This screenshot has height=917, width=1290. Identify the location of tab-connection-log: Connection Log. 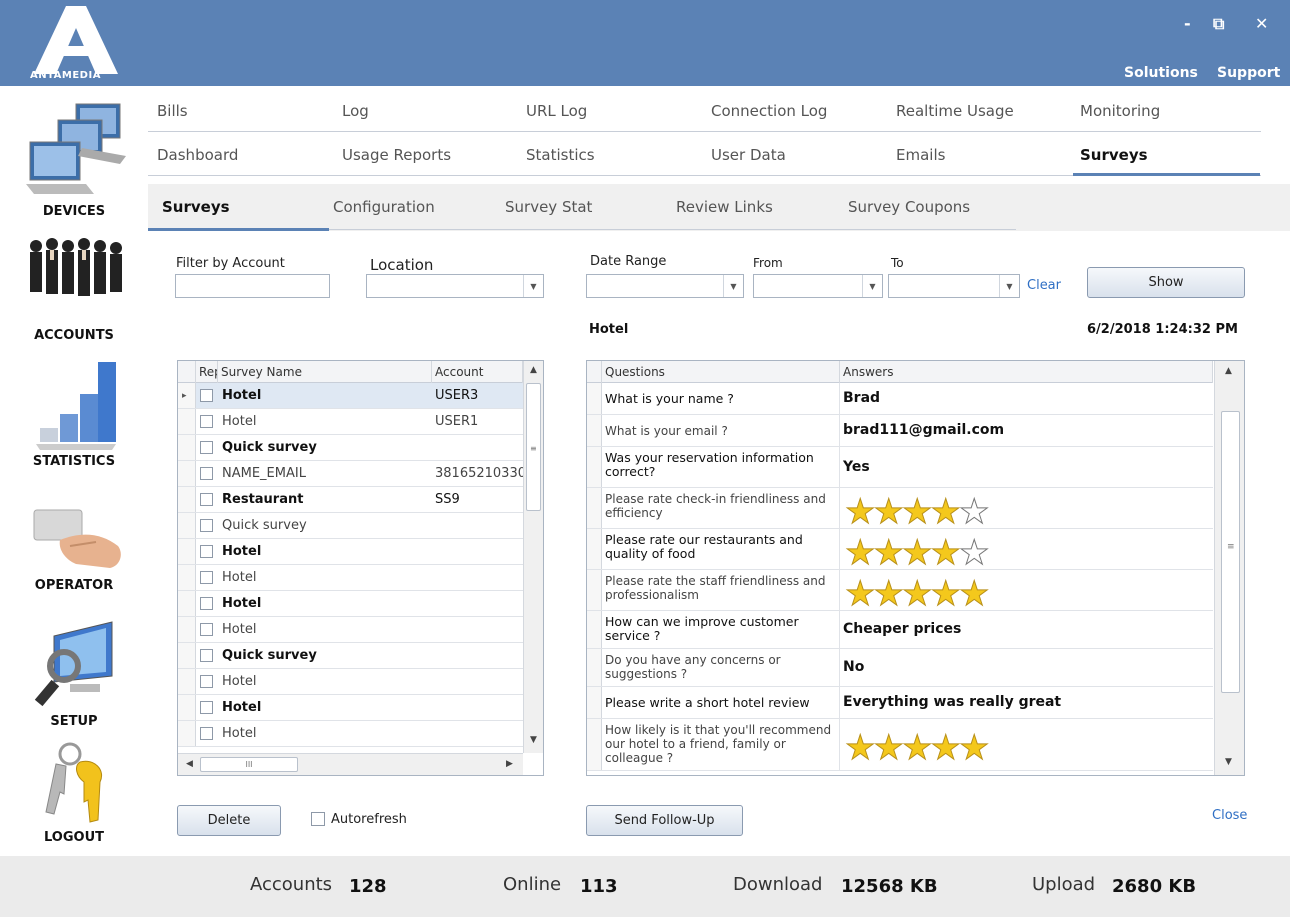
(769, 111).